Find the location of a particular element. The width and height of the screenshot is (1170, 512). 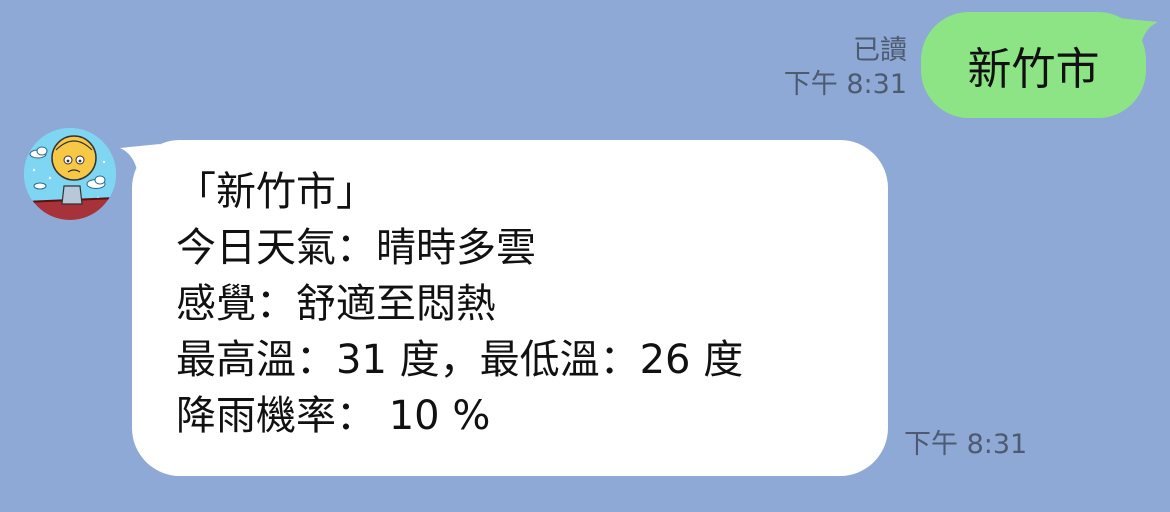

message-line-temperature: 最高溫：31 度，最低溫：26 度 is located at coordinates (460, 360).